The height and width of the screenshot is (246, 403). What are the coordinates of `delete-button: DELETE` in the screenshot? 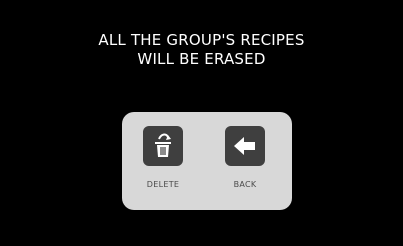 It's located at (163, 161).